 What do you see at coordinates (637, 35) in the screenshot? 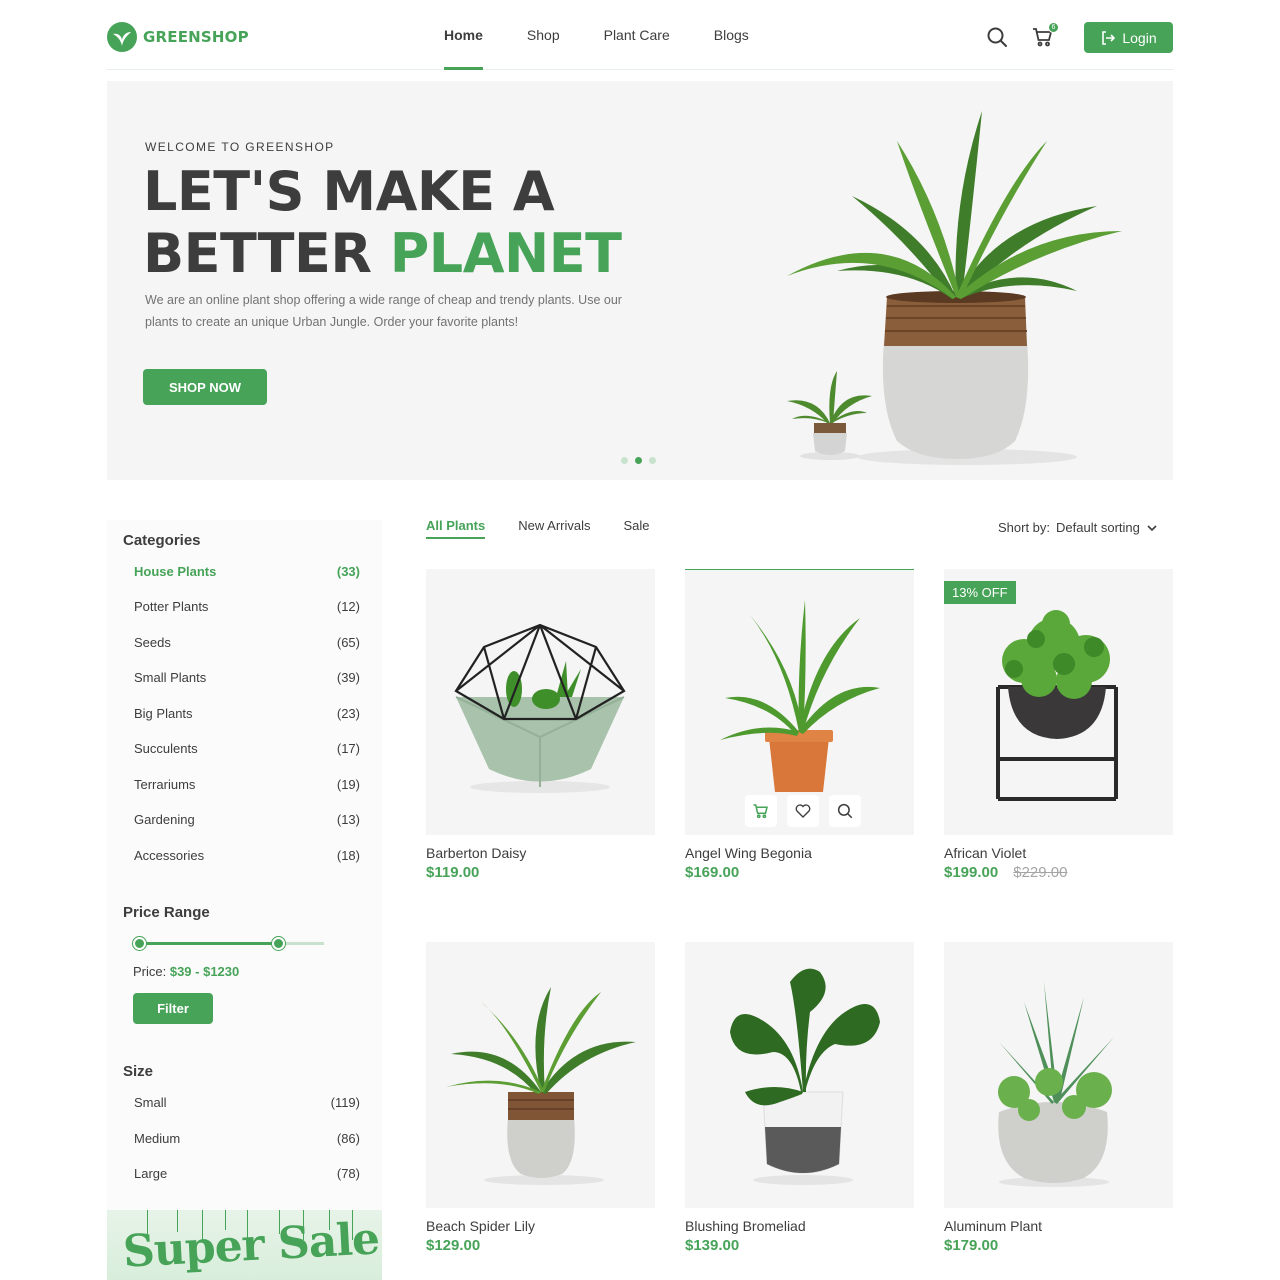
I see `nav-plant-care: Plant Care` at bounding box center [637, 35].